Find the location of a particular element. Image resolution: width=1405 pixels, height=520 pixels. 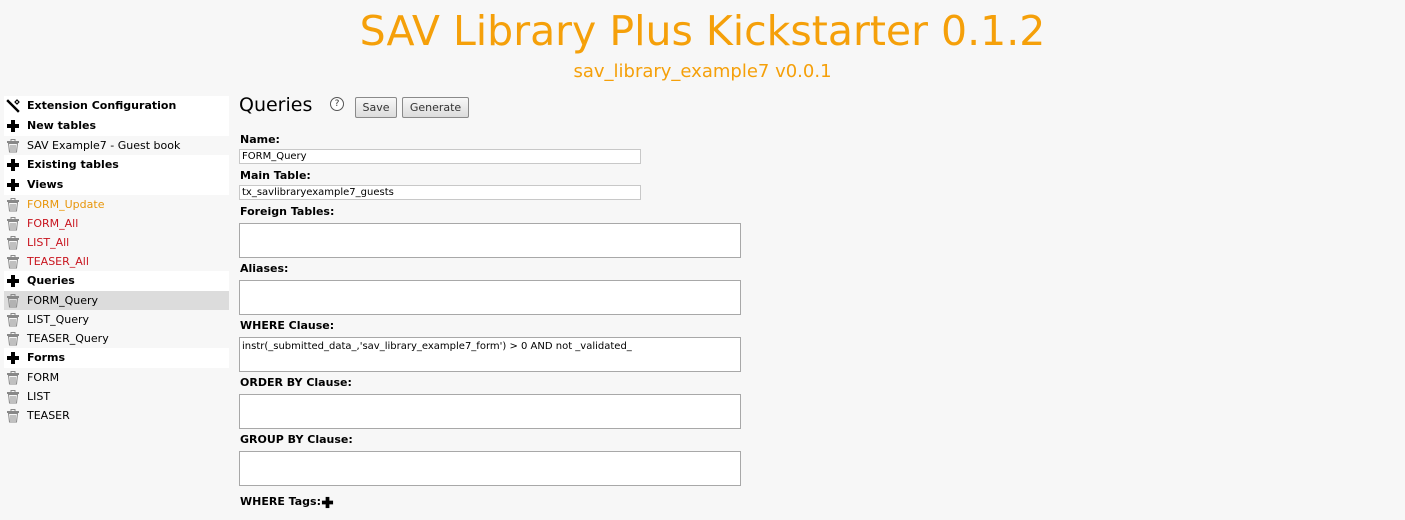

sidebar-item-label: Extension Configuration is located at coordinates (102, 105).